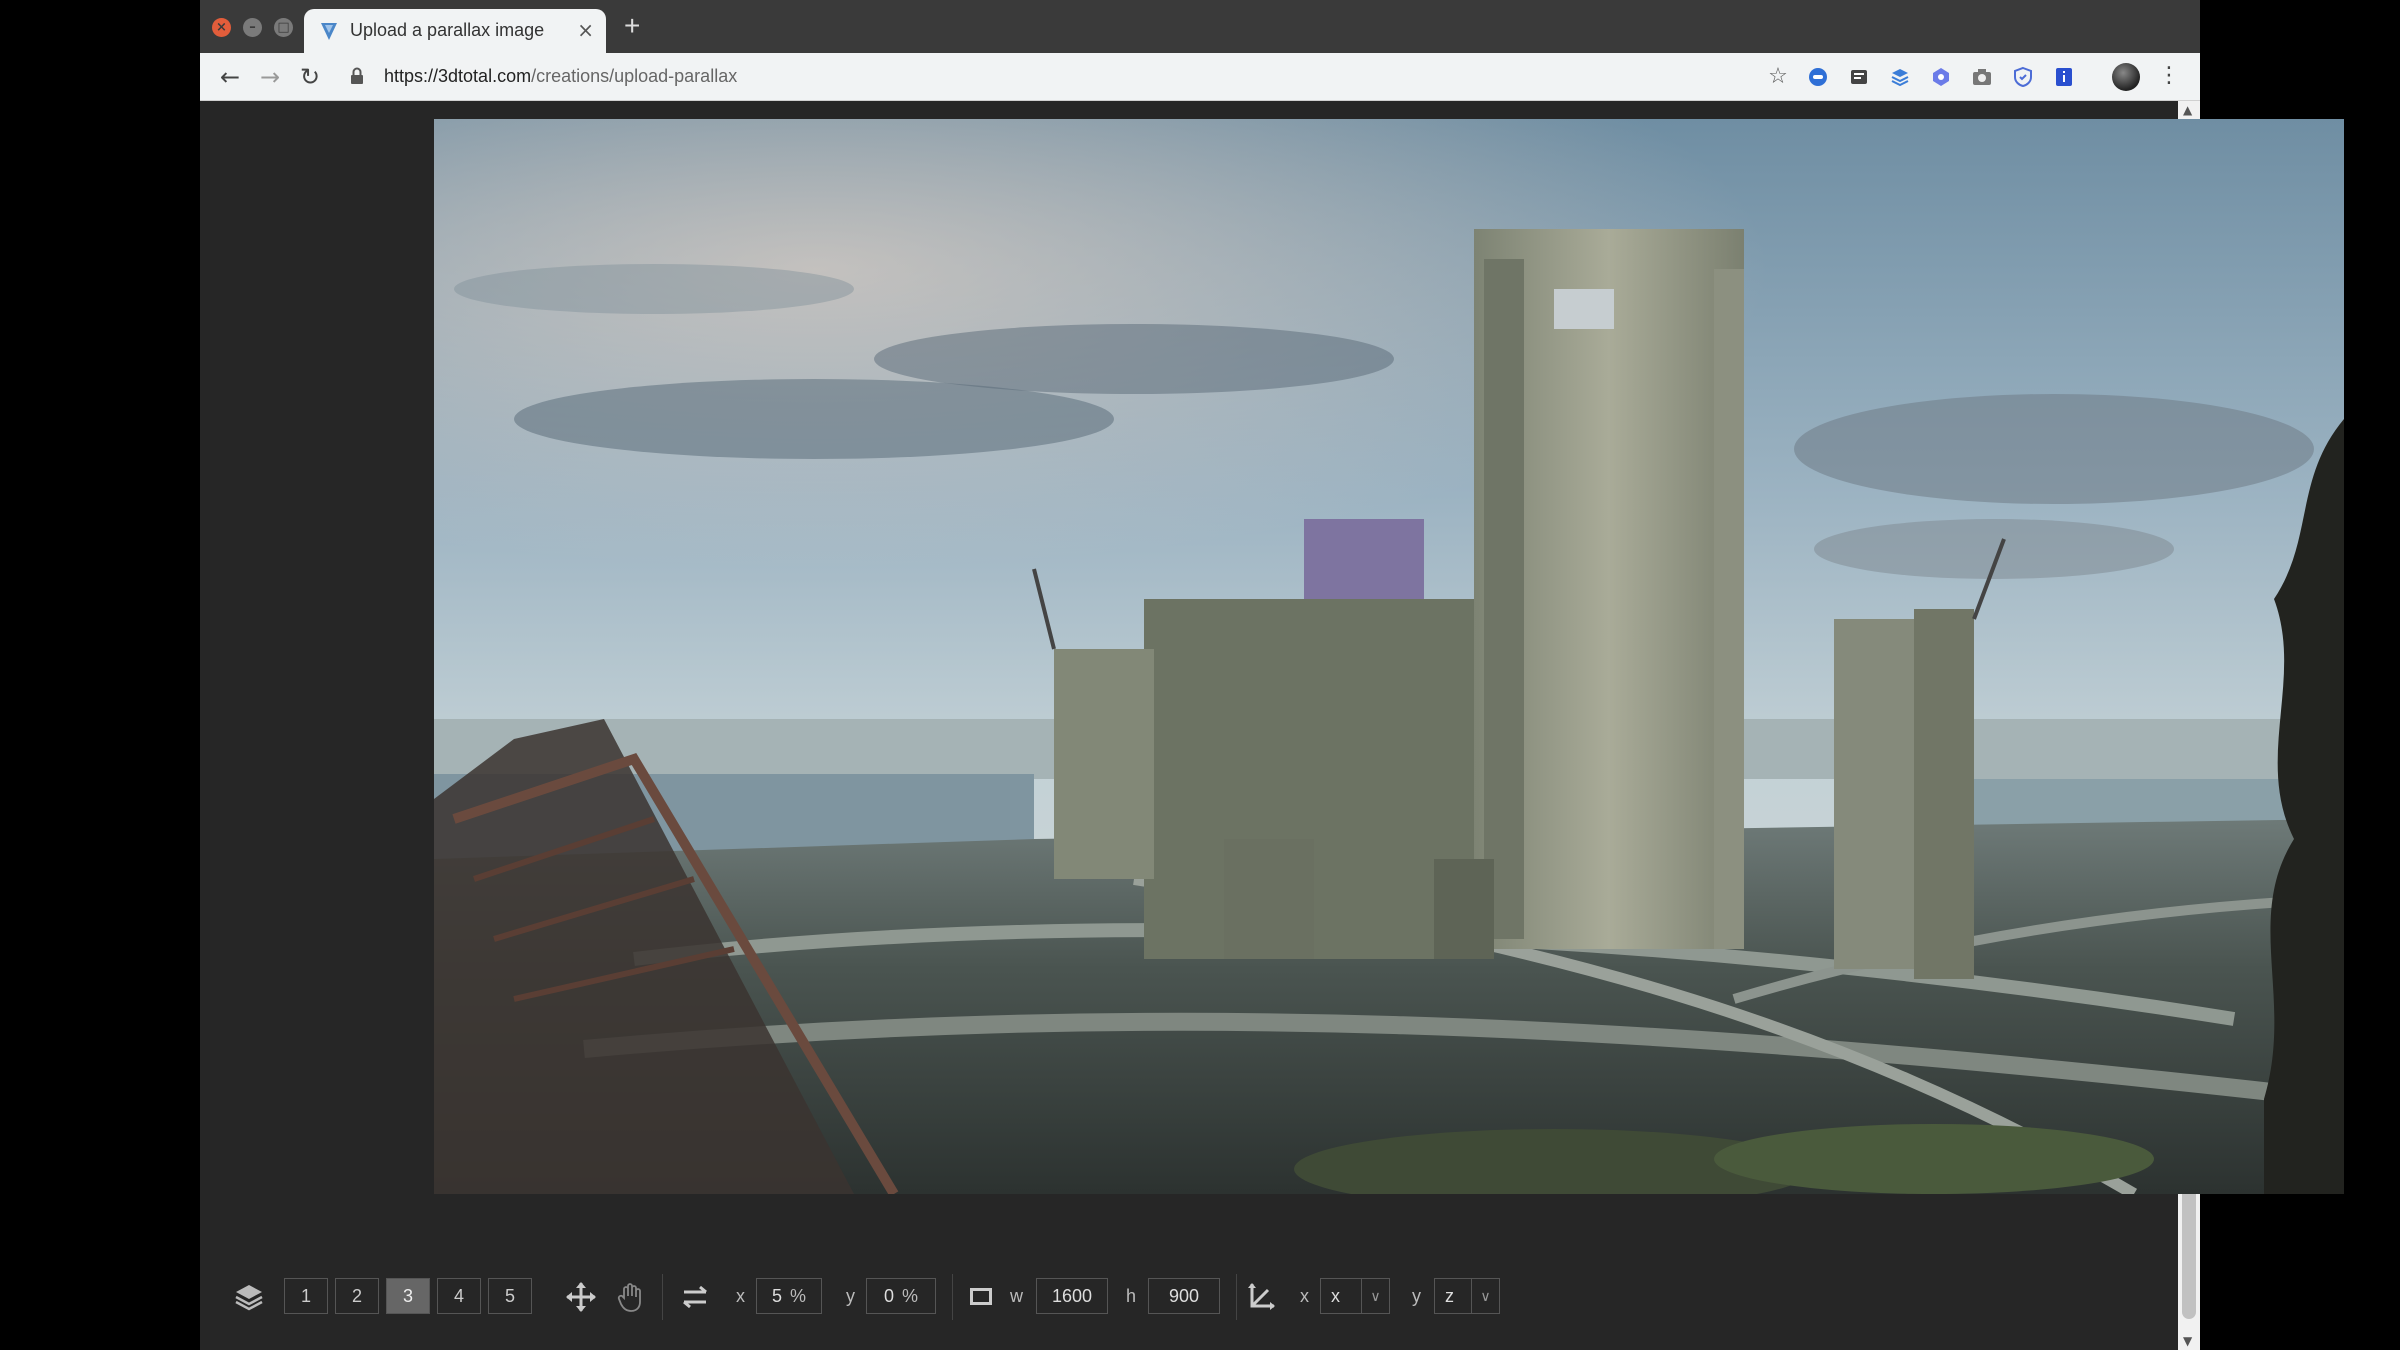 The image size is (2400, 1350). What do you see at coordinates (740, 1296) in the screenshot?
I see `offset-x-label: x` at bounding box center [740, 1296].